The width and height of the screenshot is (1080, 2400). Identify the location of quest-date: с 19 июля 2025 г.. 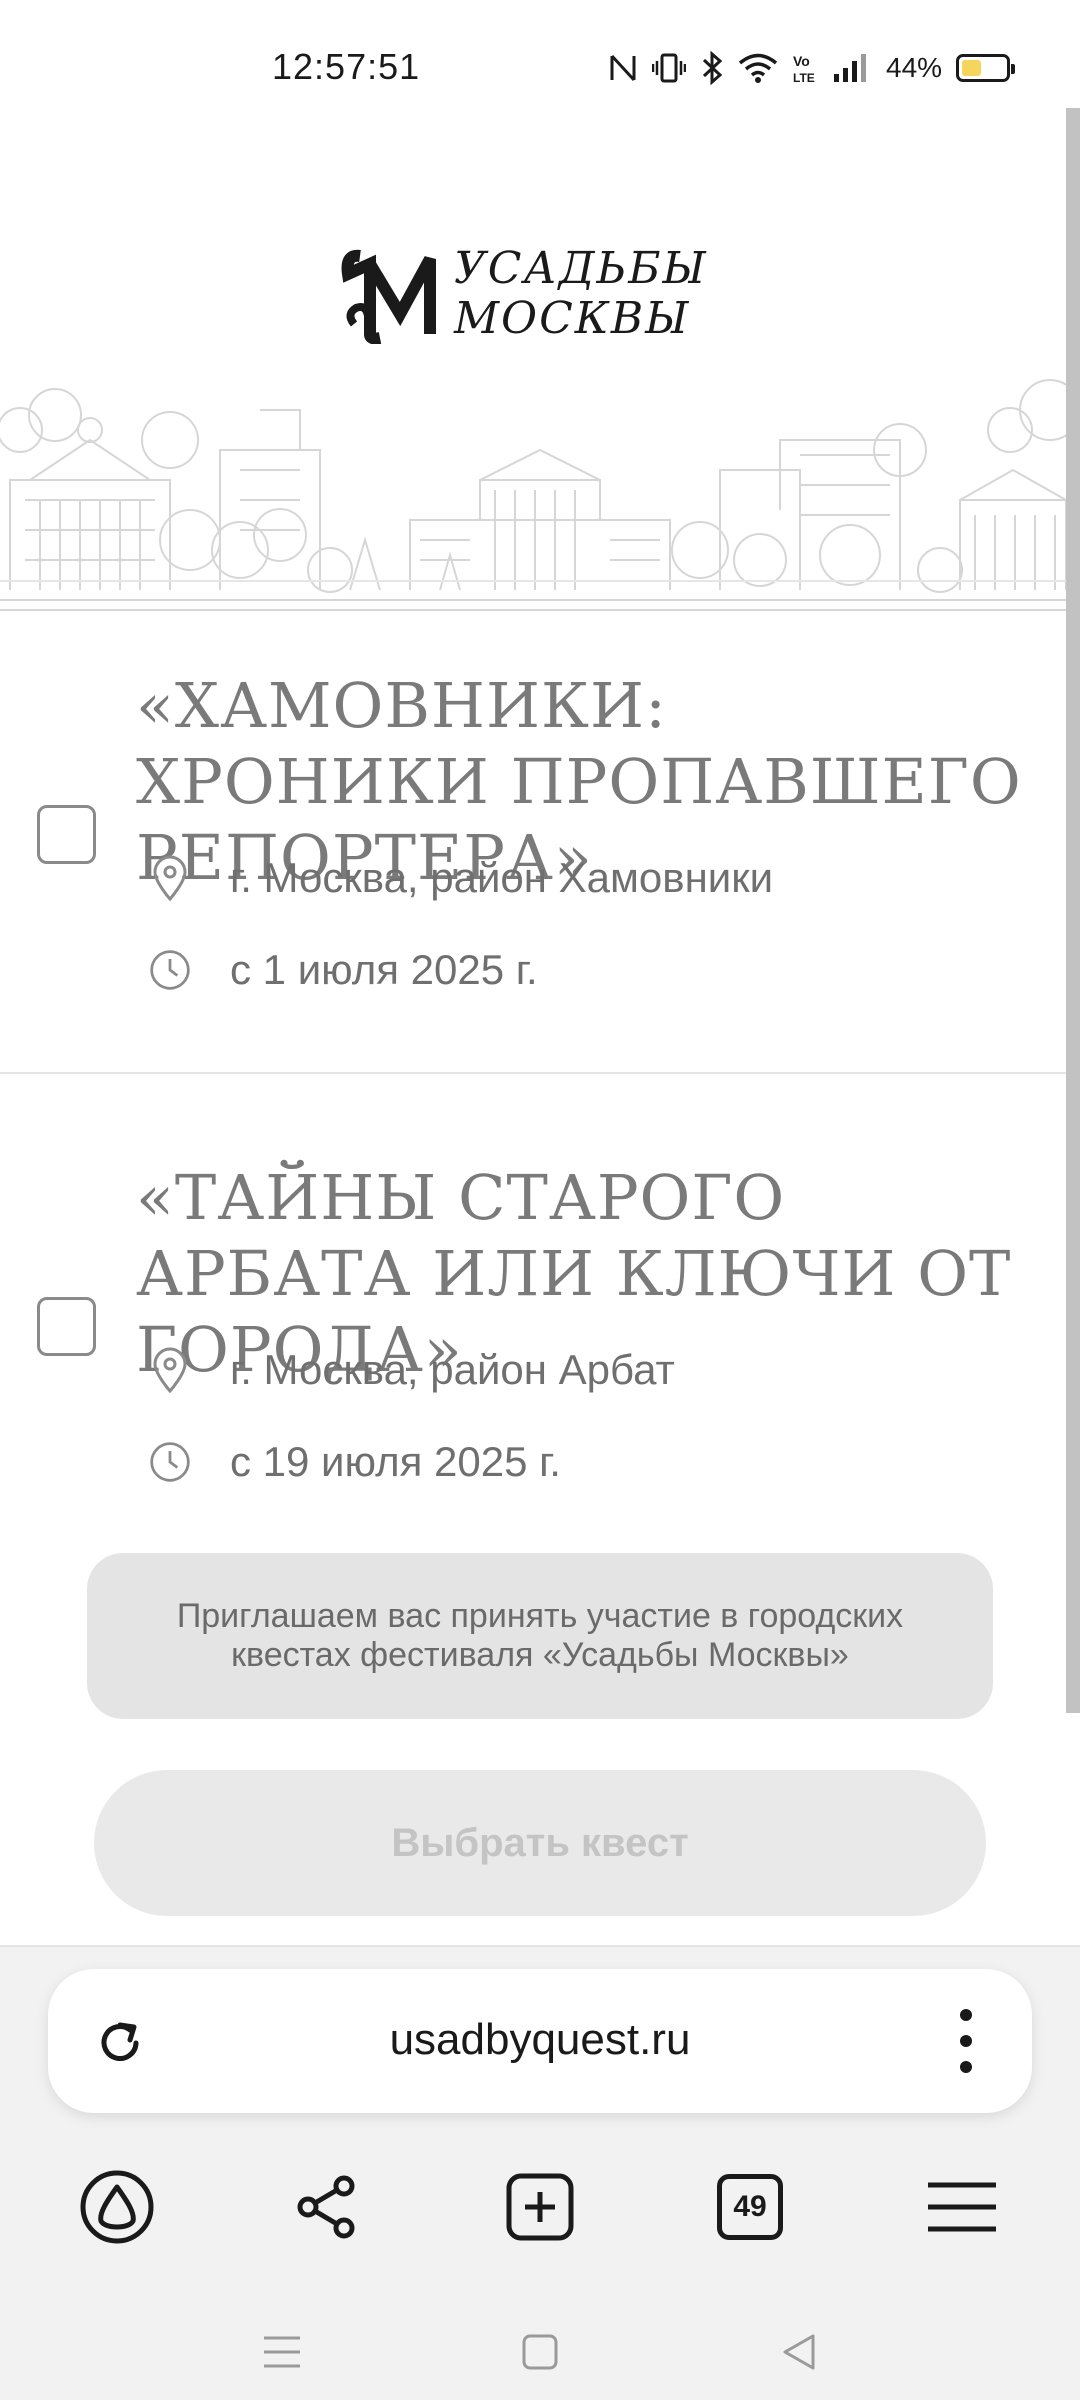
(354, 1462).